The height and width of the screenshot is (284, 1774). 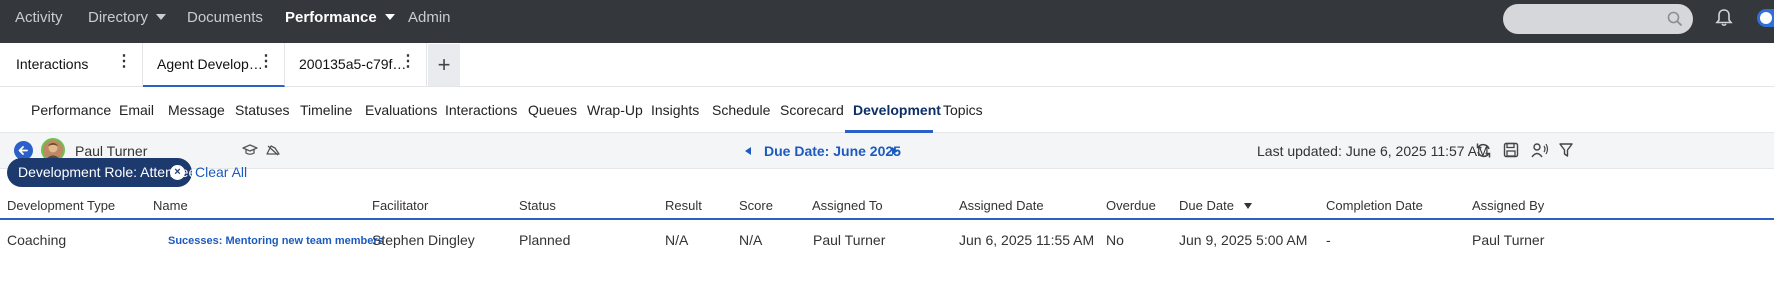 I want to click on subtab-message: Message, so click(x=196, y=110).